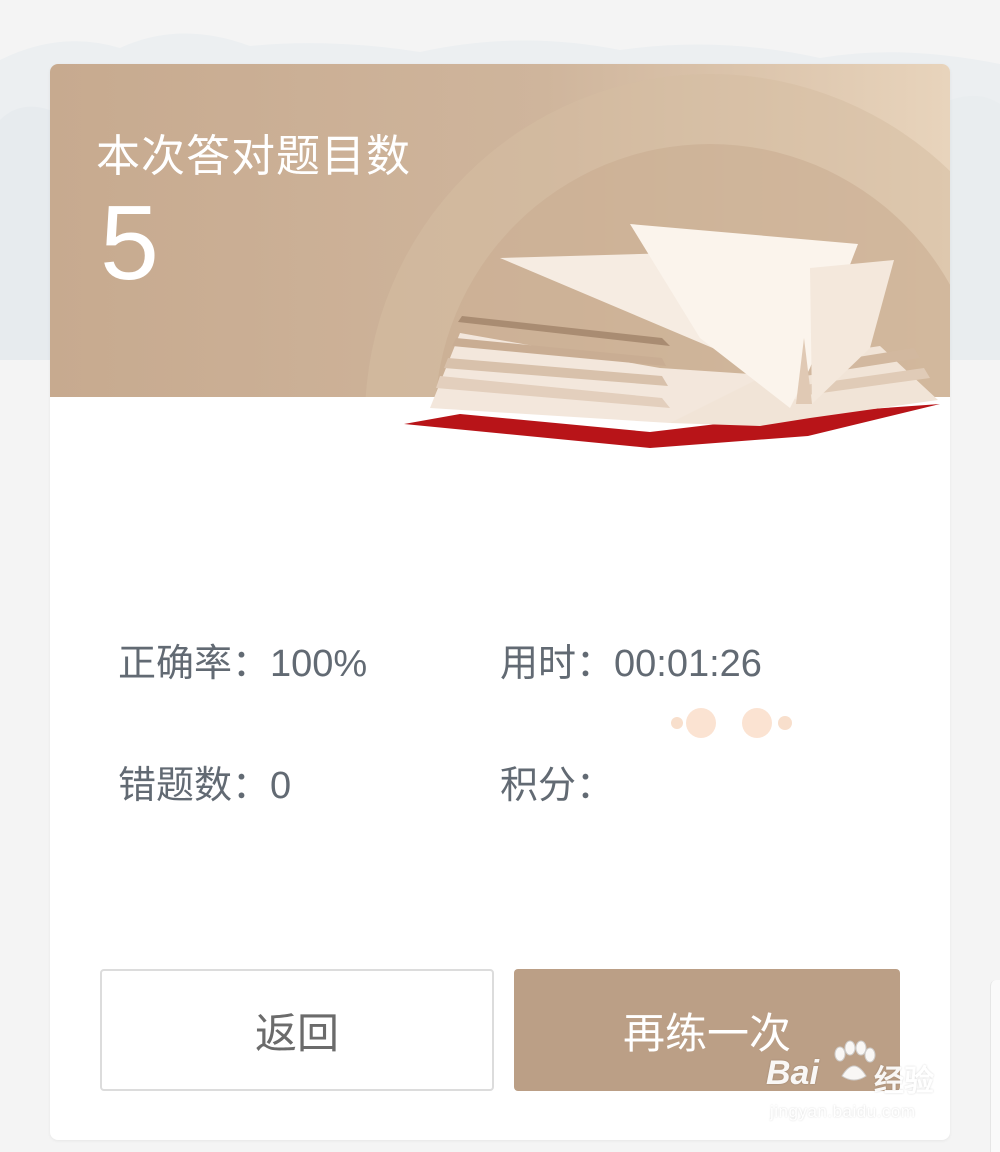 The image size is (1000, 1152). Describe the element at coordinates (858, 1086) in the screenshot. I see `baidu-jingyan-watermark: Bai 经验 jingyan.baidu.com` at that location.